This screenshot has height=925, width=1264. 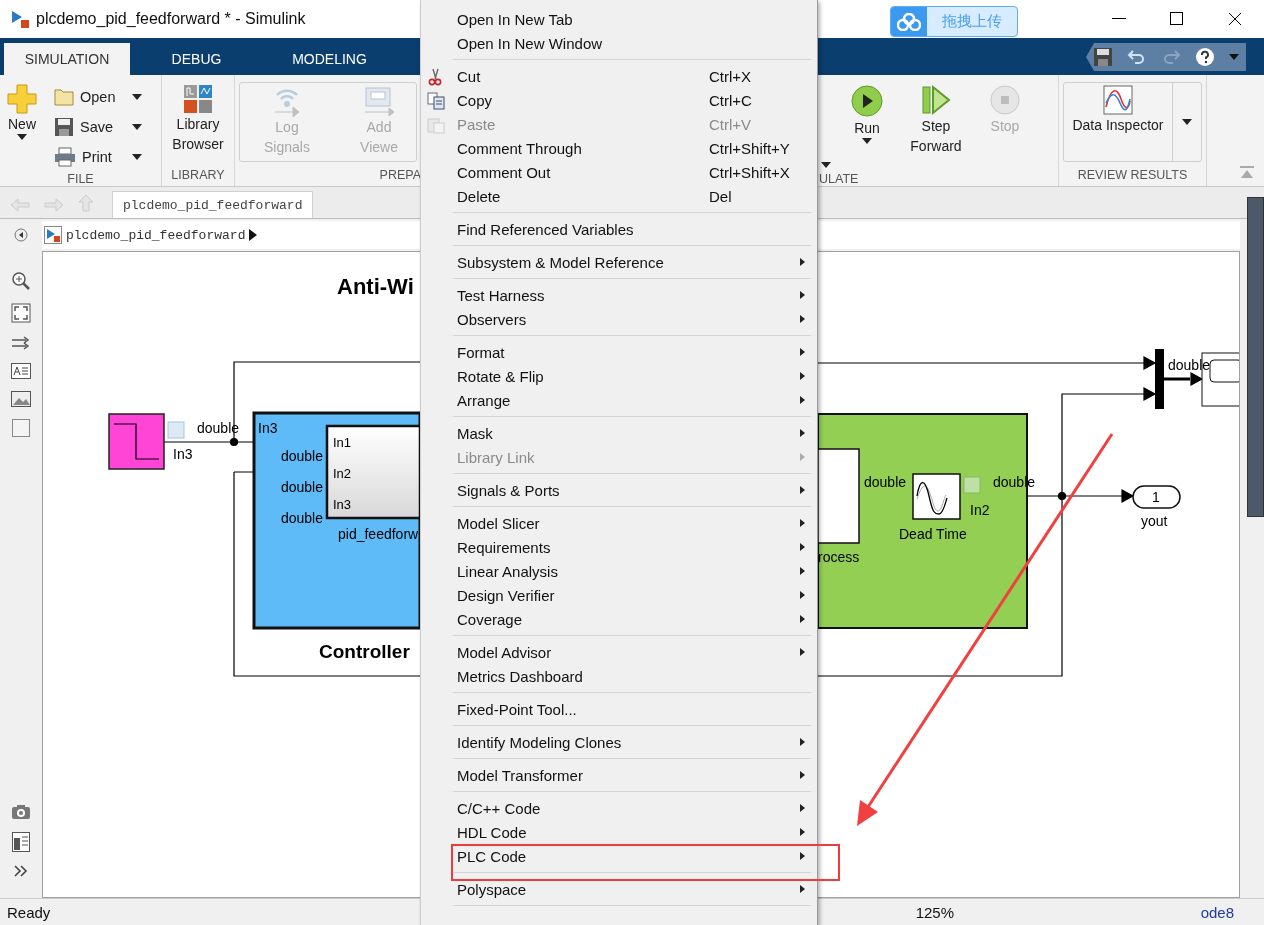 What do you see at coordinates (934, 912) in the screenshot?
I see `zoom-level: 125%` at bounding box center [934, 912].